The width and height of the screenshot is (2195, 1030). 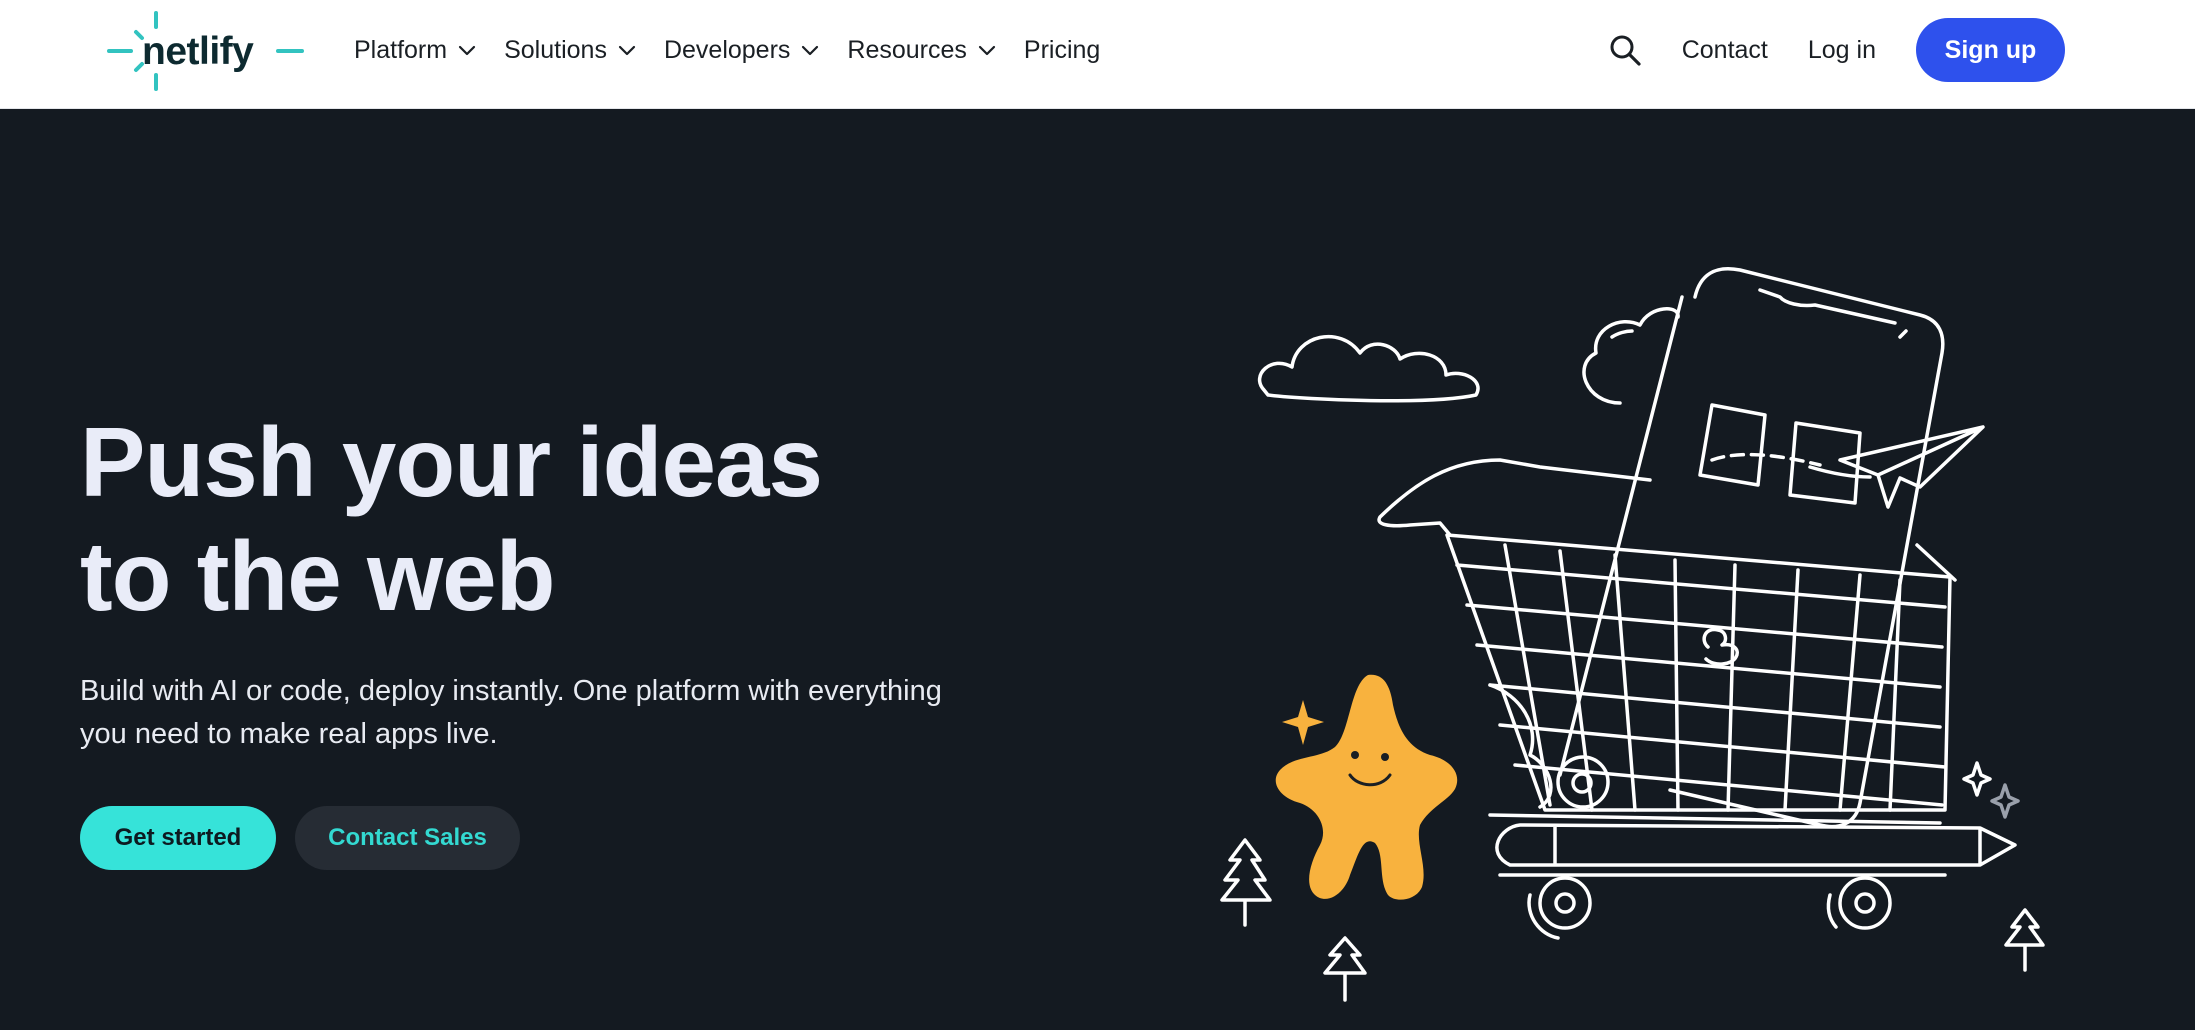 I want to click on nav-item-solutions: Solutions, so click(x=570, y=50).